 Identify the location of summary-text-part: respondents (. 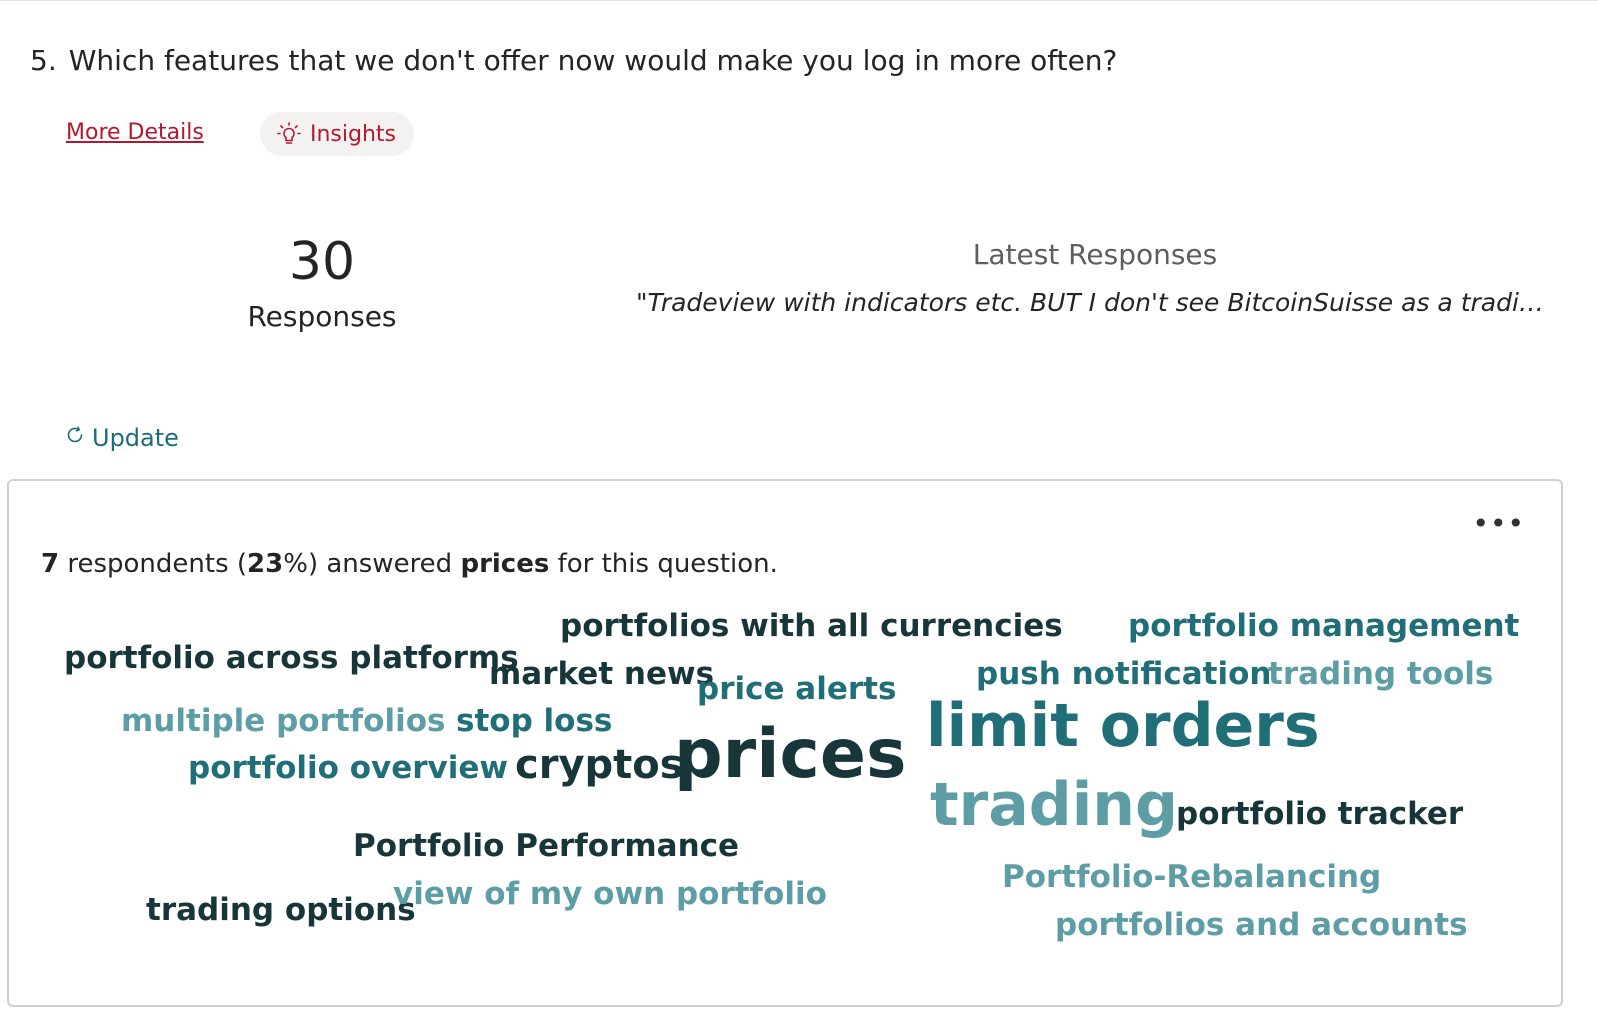
(153, 564).